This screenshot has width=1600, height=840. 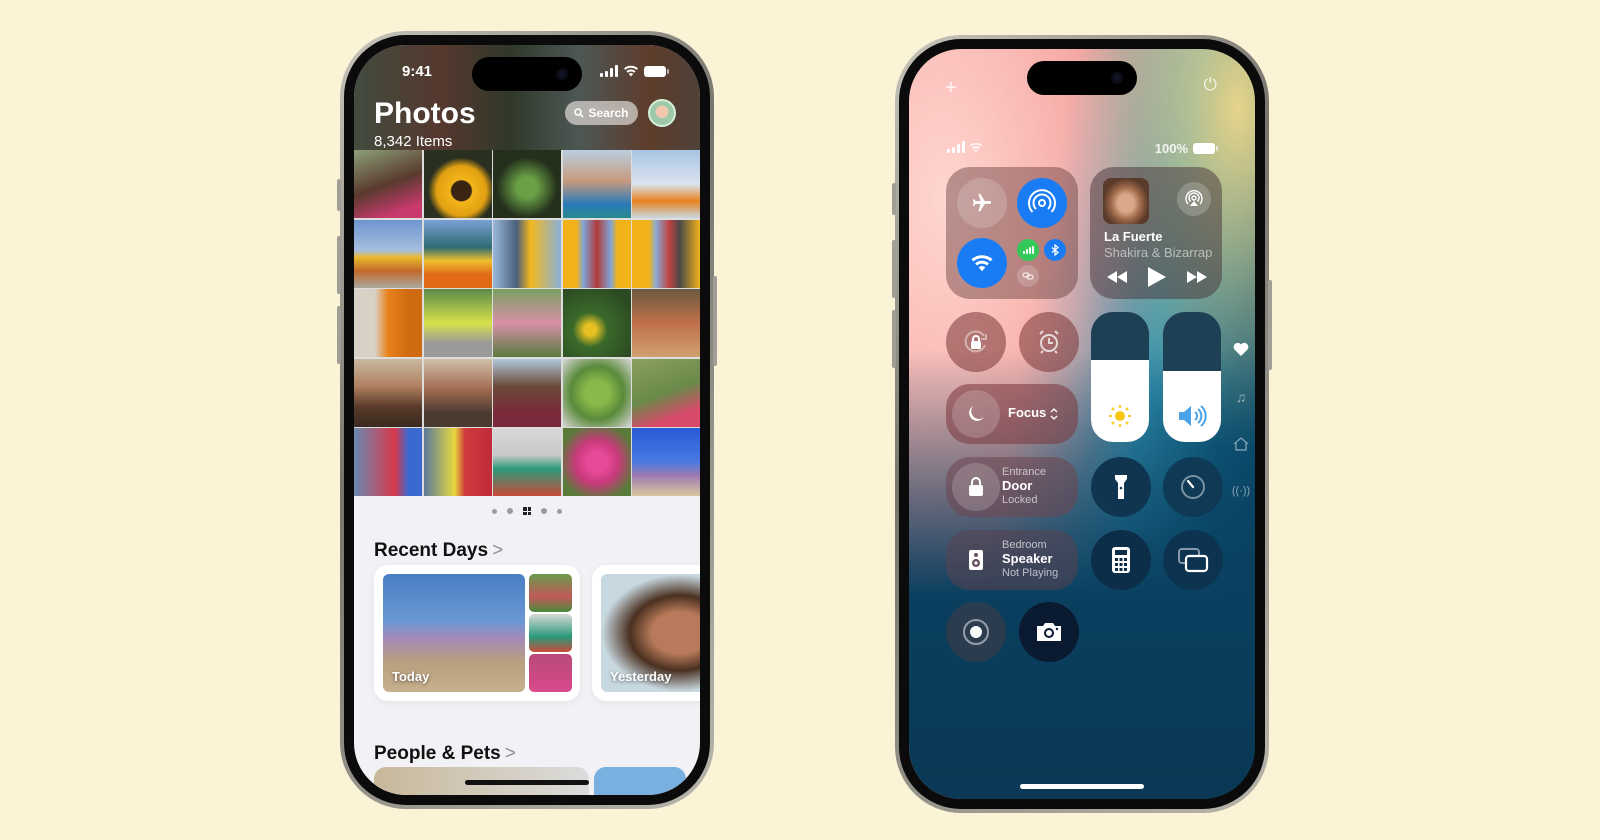 What do you see at coordinates (662, 113) in the screenshot?
I see `avatar` at bounding box center [662, 113].